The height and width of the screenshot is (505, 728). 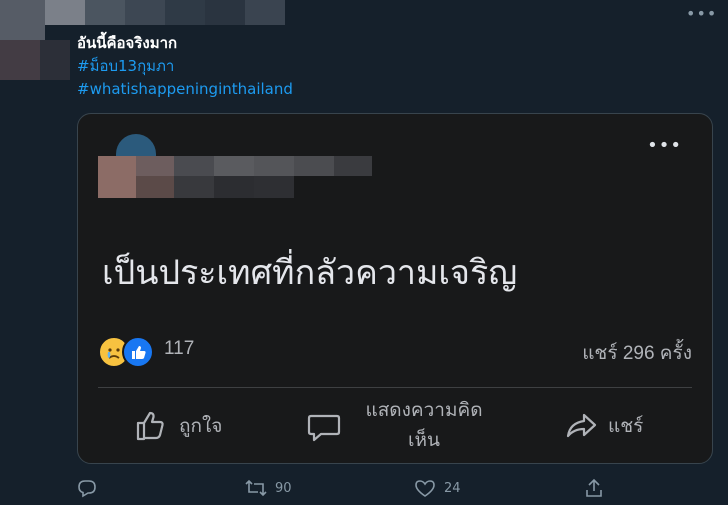 What do you see at coordinates (581, 425) in the screenshot?
I see `share-arrow-icon` at bounding box center [581, 425].